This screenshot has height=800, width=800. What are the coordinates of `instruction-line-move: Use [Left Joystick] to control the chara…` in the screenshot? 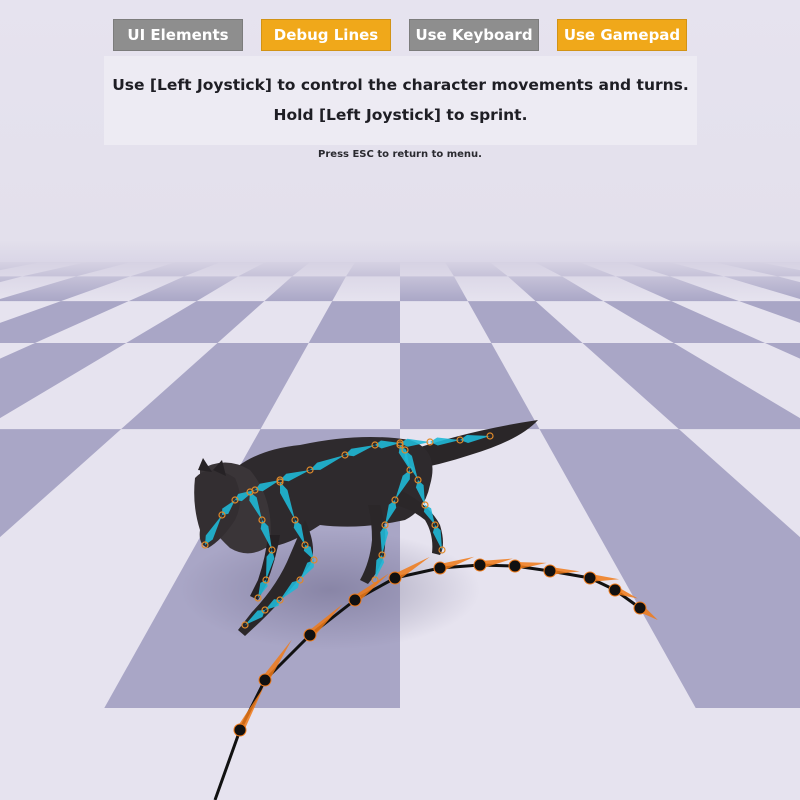 It's located at (400, 85).